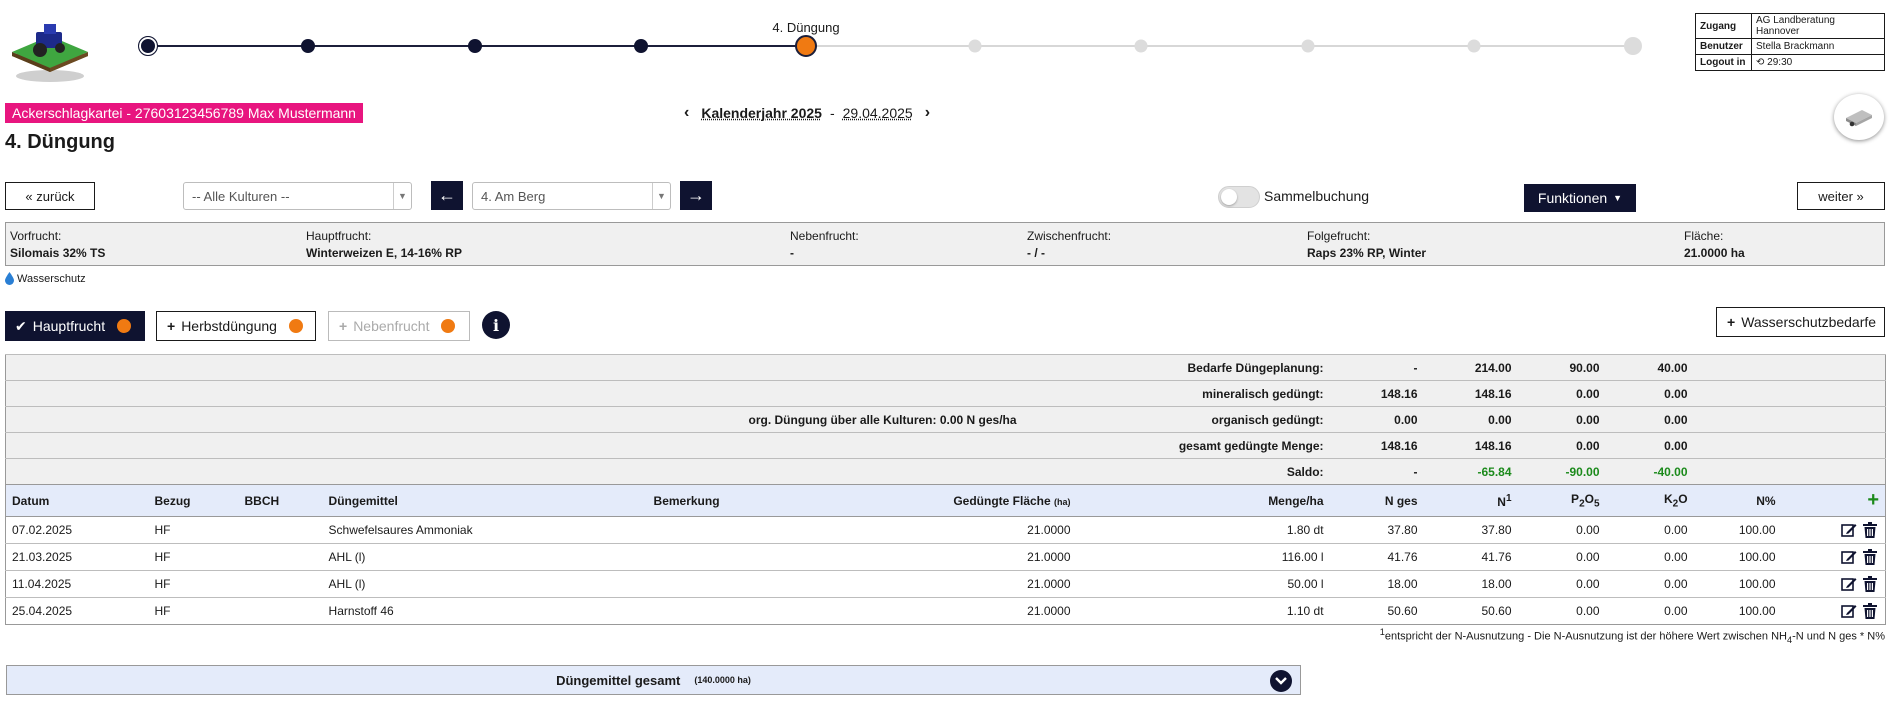 The image size is (1890, 717). I want to click on duengemittel-total-panel: Düngemittel gesamt (140.0000 ha), so click(653, 680).